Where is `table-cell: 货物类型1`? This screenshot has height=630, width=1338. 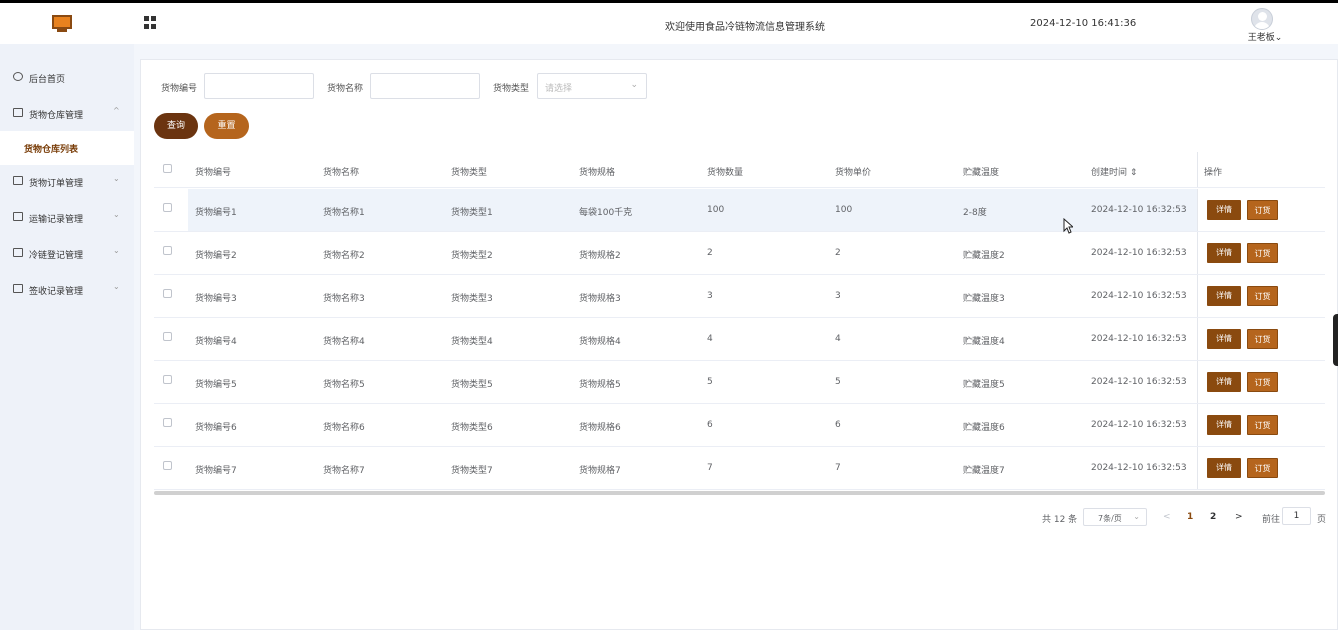 table-cell: 货物类型1 is located at coordinates (472, 213).